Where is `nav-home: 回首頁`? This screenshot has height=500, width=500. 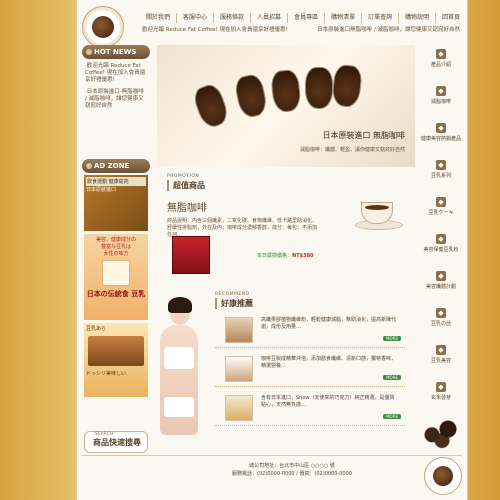 nav-home: 回首頁 is located at coordinates (451, 18).